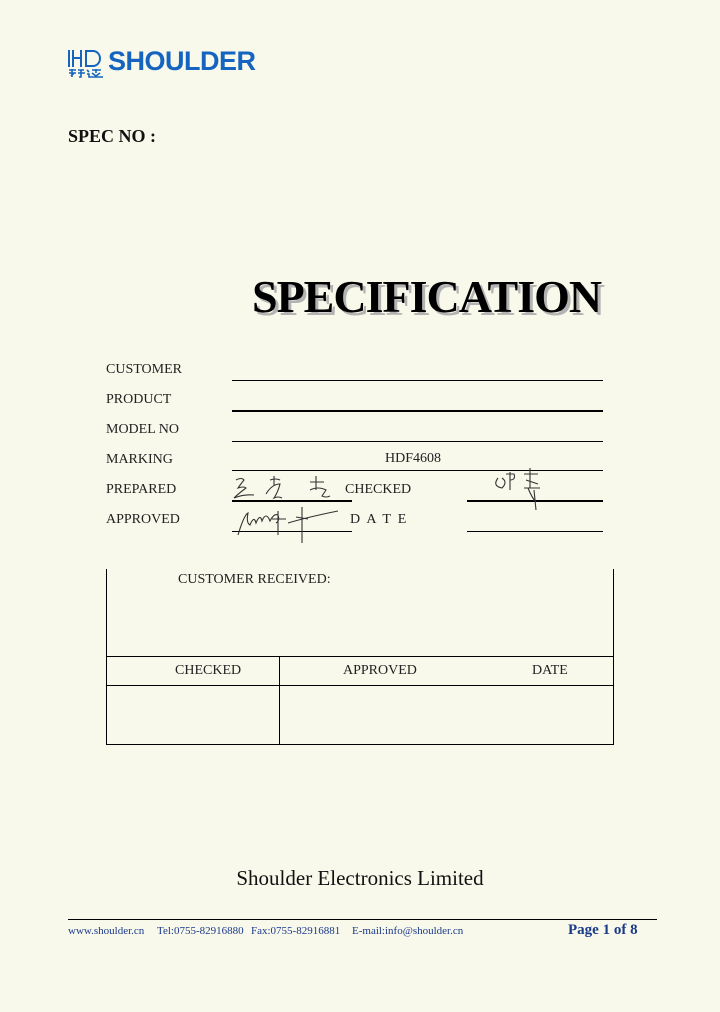 The height and width of the screenshot is (1012, 720). What do you see at coordinates (282, 488) in the screenshot?
I see `prepared-signature-icon` at bounding box center [282, 488].